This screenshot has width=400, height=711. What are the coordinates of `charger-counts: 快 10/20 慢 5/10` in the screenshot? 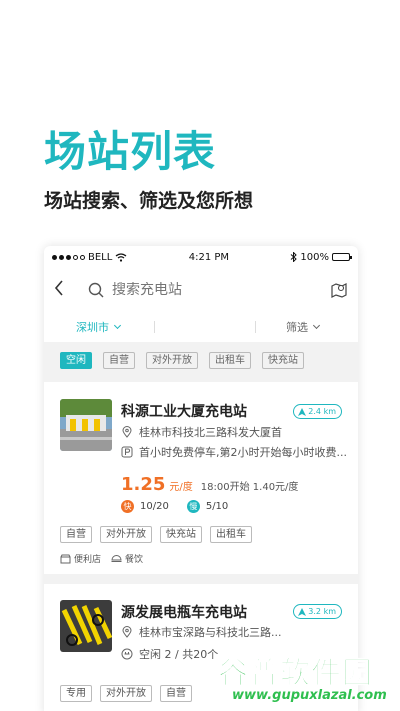 It's located at (174, 506).